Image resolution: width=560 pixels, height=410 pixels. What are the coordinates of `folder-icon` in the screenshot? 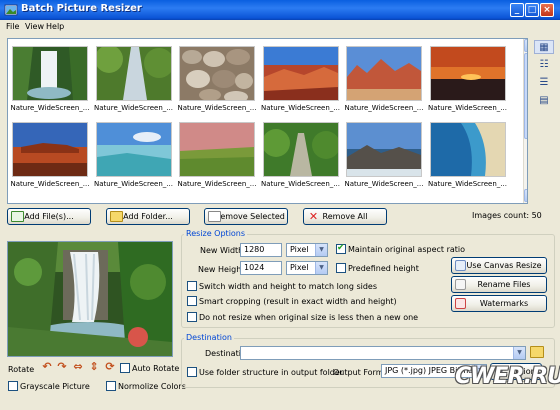 It's located at (116, 216).